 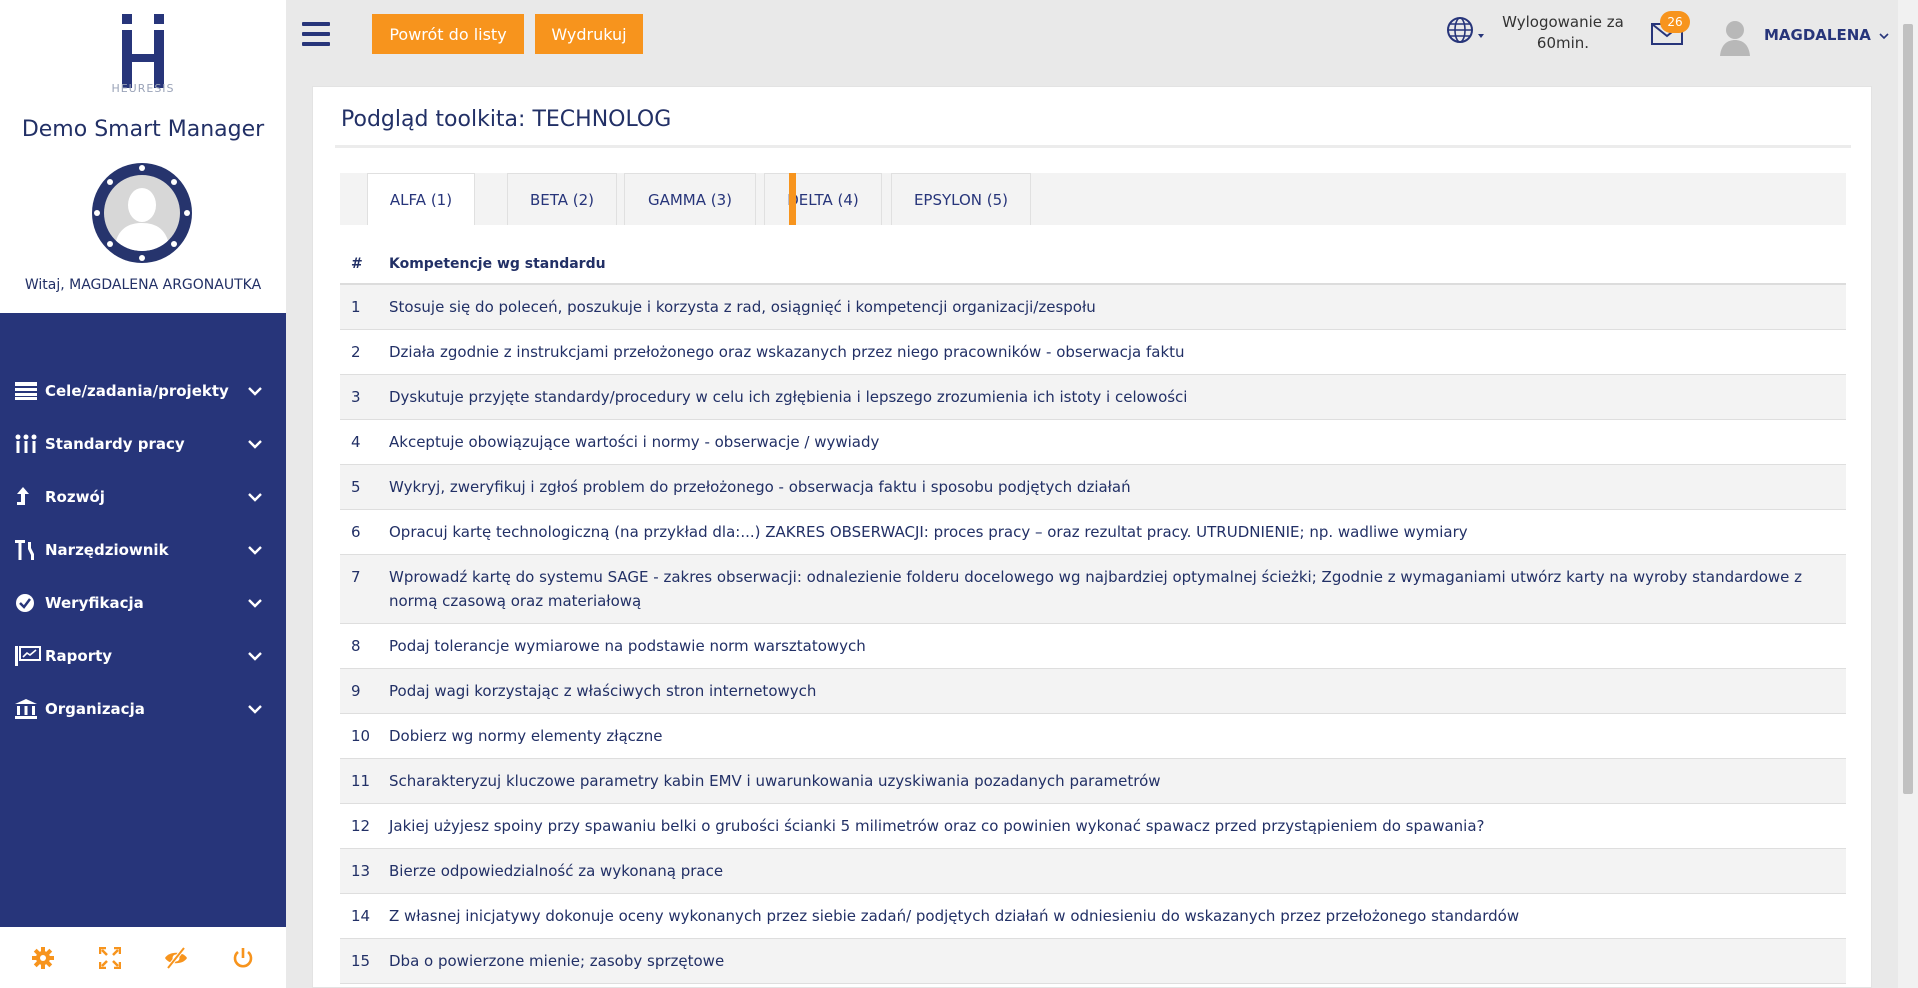 I want to click on tab-delta: DELTA (4), so click(x=823, y=199).